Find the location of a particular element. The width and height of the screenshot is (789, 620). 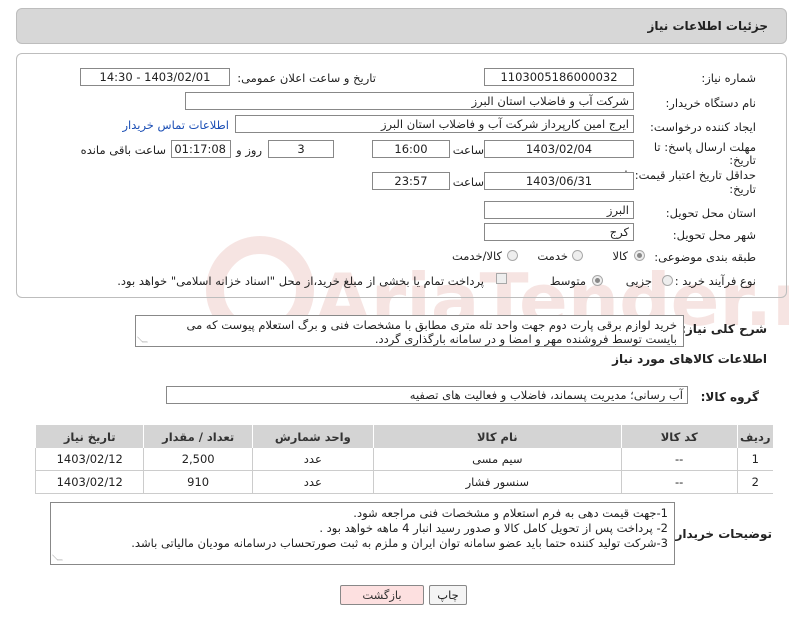

reply-deadline-label-2: تاریخ: is located at coordinates (742, 160).